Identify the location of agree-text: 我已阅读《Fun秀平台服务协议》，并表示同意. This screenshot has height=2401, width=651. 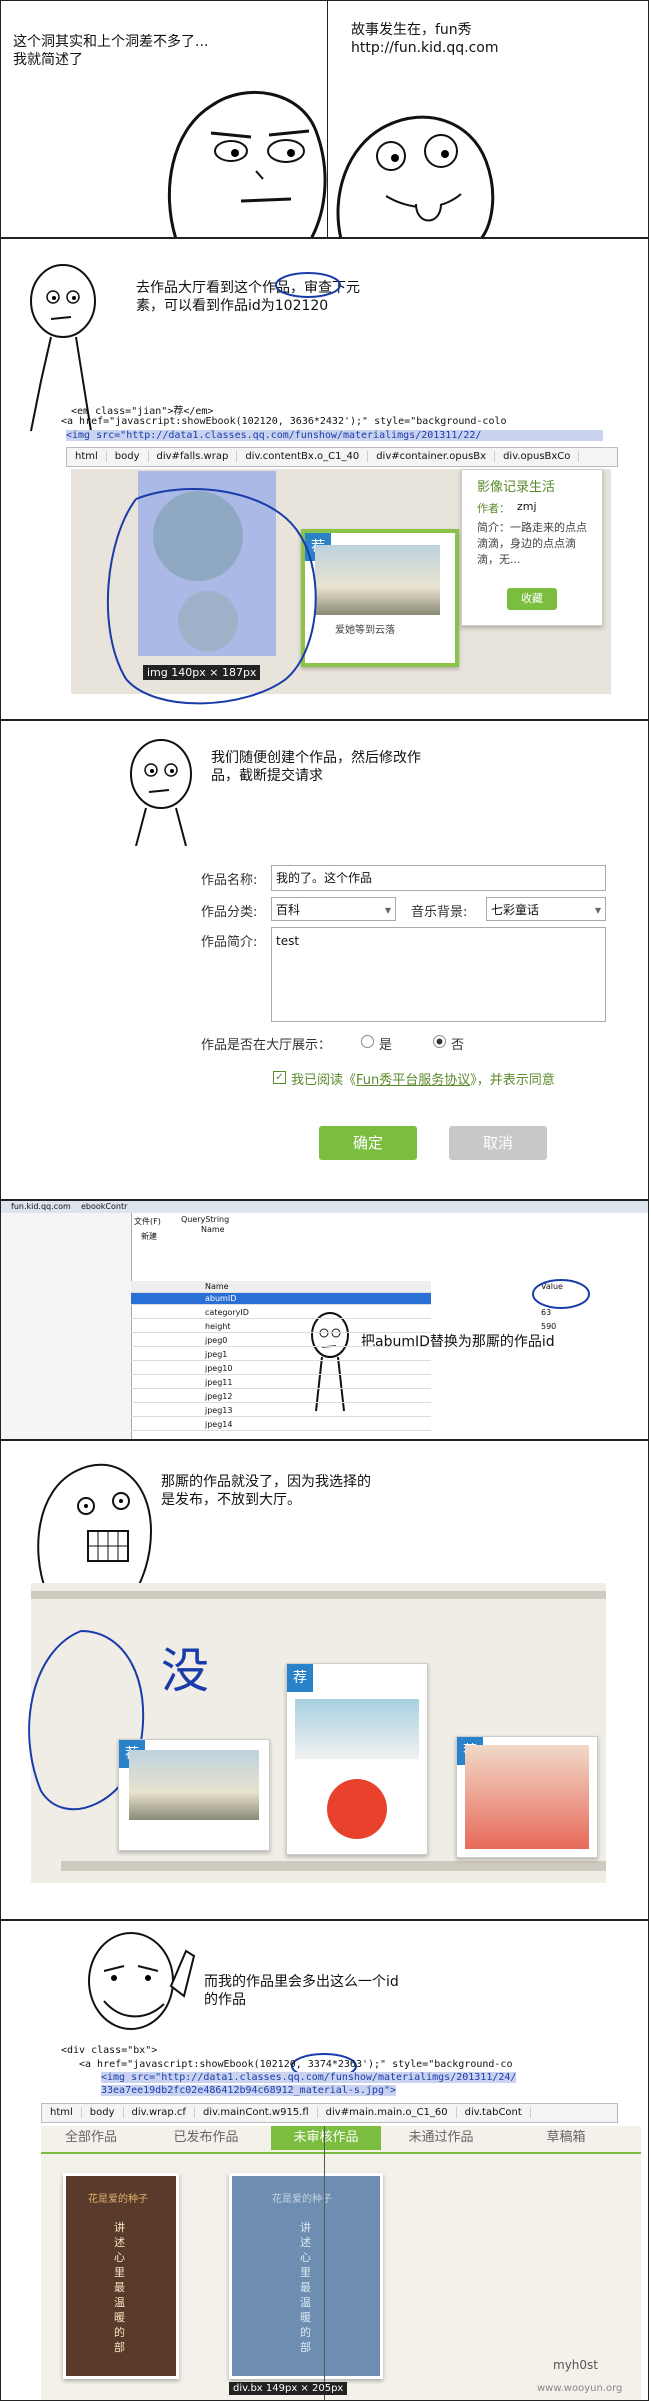
(423, 1078).